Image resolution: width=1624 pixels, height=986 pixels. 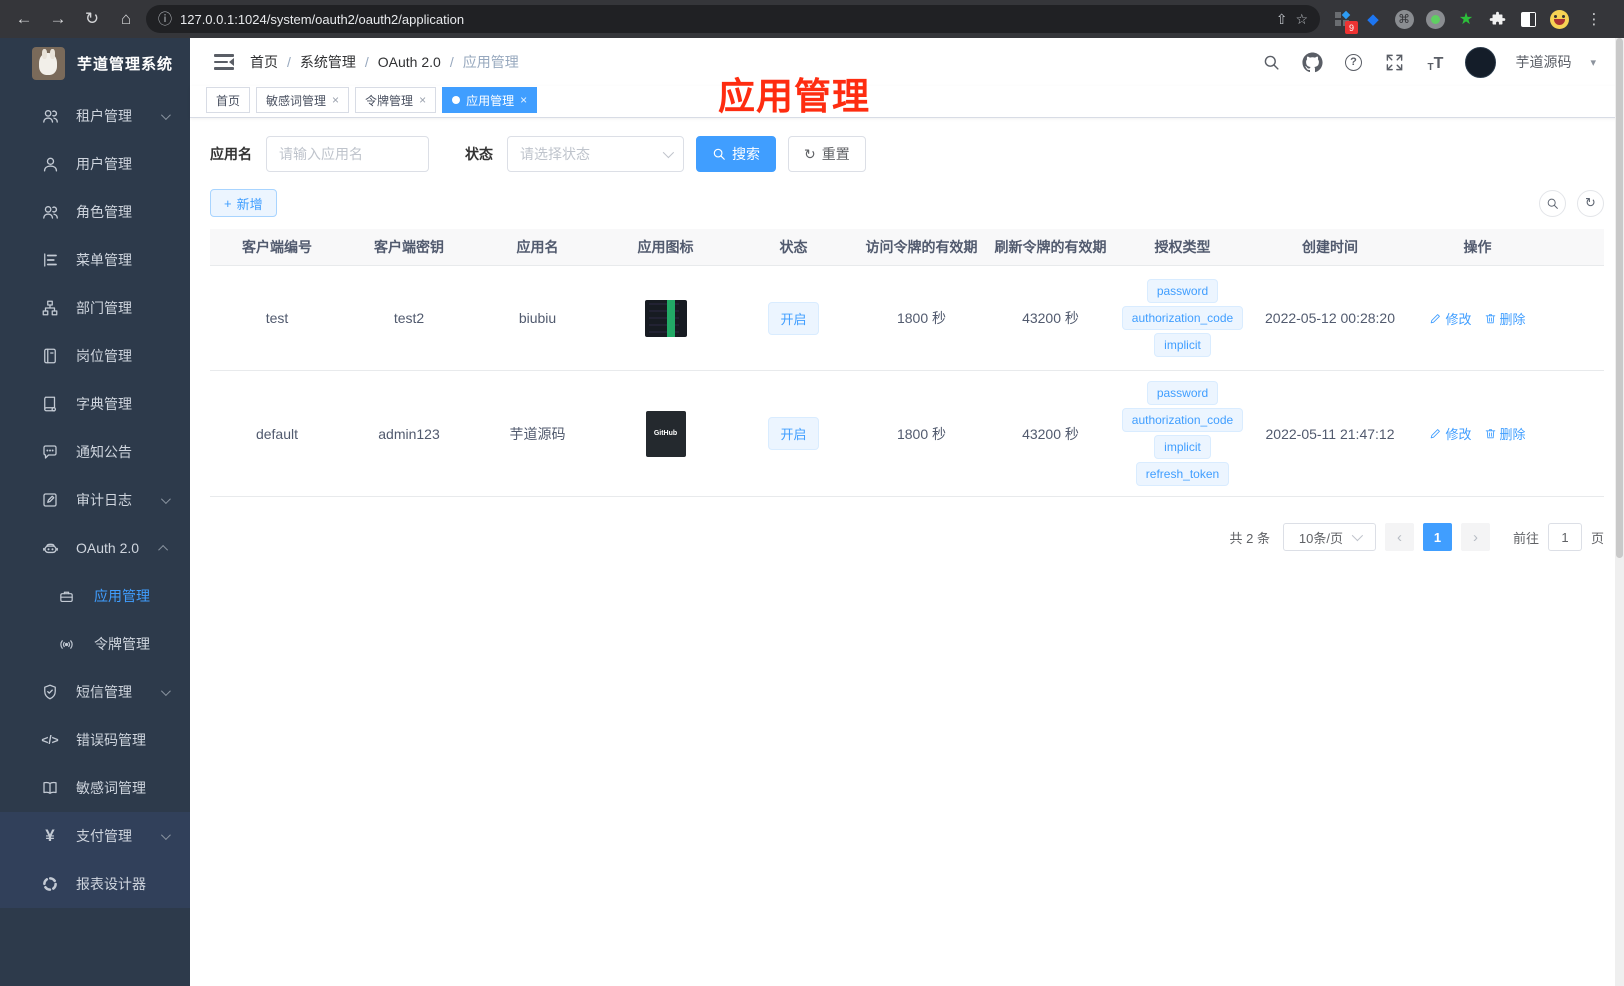 I want to click on page-size-select: 10条/页, so click(x=1329, y=537).